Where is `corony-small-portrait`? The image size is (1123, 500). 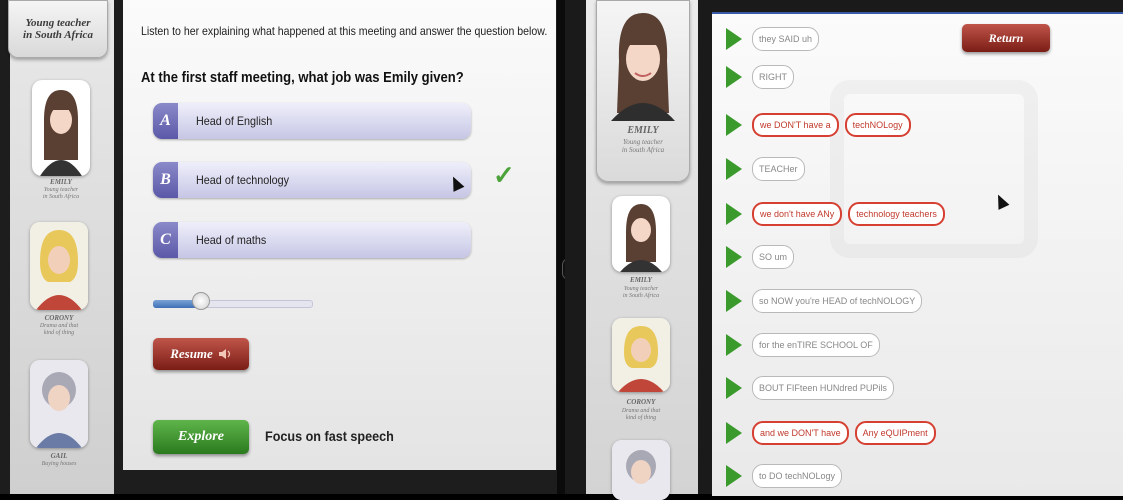
corony-small-portrait is located at coordinates (641, 355).